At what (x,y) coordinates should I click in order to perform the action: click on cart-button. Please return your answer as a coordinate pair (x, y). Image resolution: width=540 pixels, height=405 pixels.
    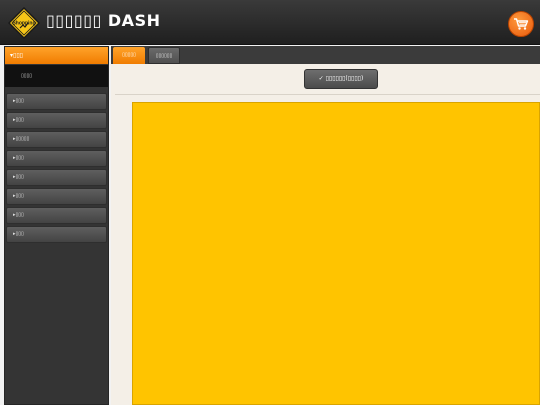
    Looking at the image, I should click on (521, 24).